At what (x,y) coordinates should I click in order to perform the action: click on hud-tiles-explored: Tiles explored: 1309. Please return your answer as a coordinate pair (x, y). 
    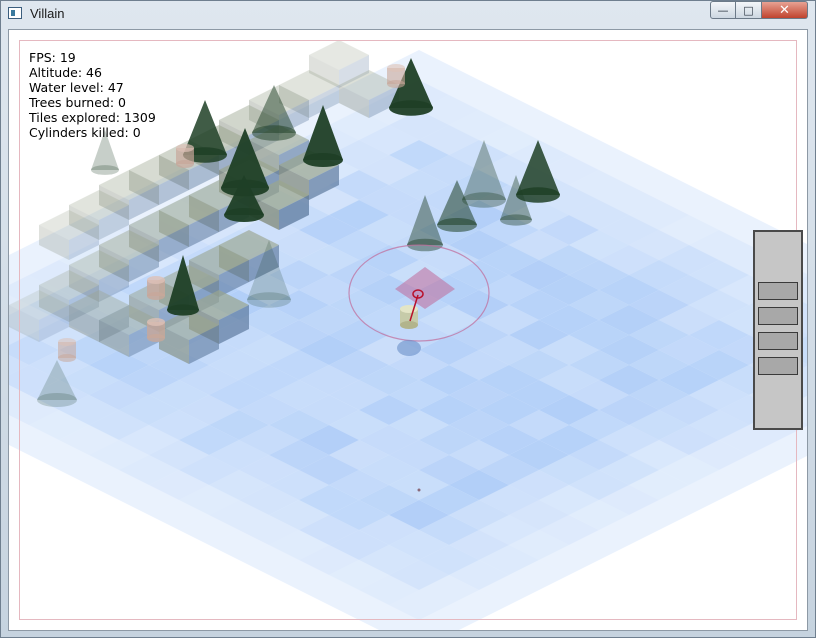
    Looking at the image, I should click on (92, 117).